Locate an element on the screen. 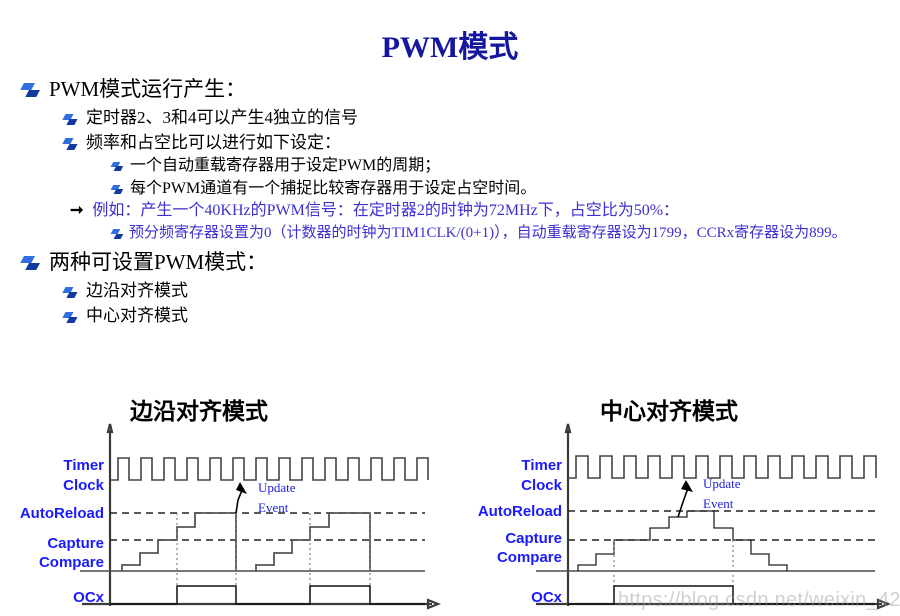  list-item: 频率和占空比可以进行如下设定： is located at coordinates (481, 143).